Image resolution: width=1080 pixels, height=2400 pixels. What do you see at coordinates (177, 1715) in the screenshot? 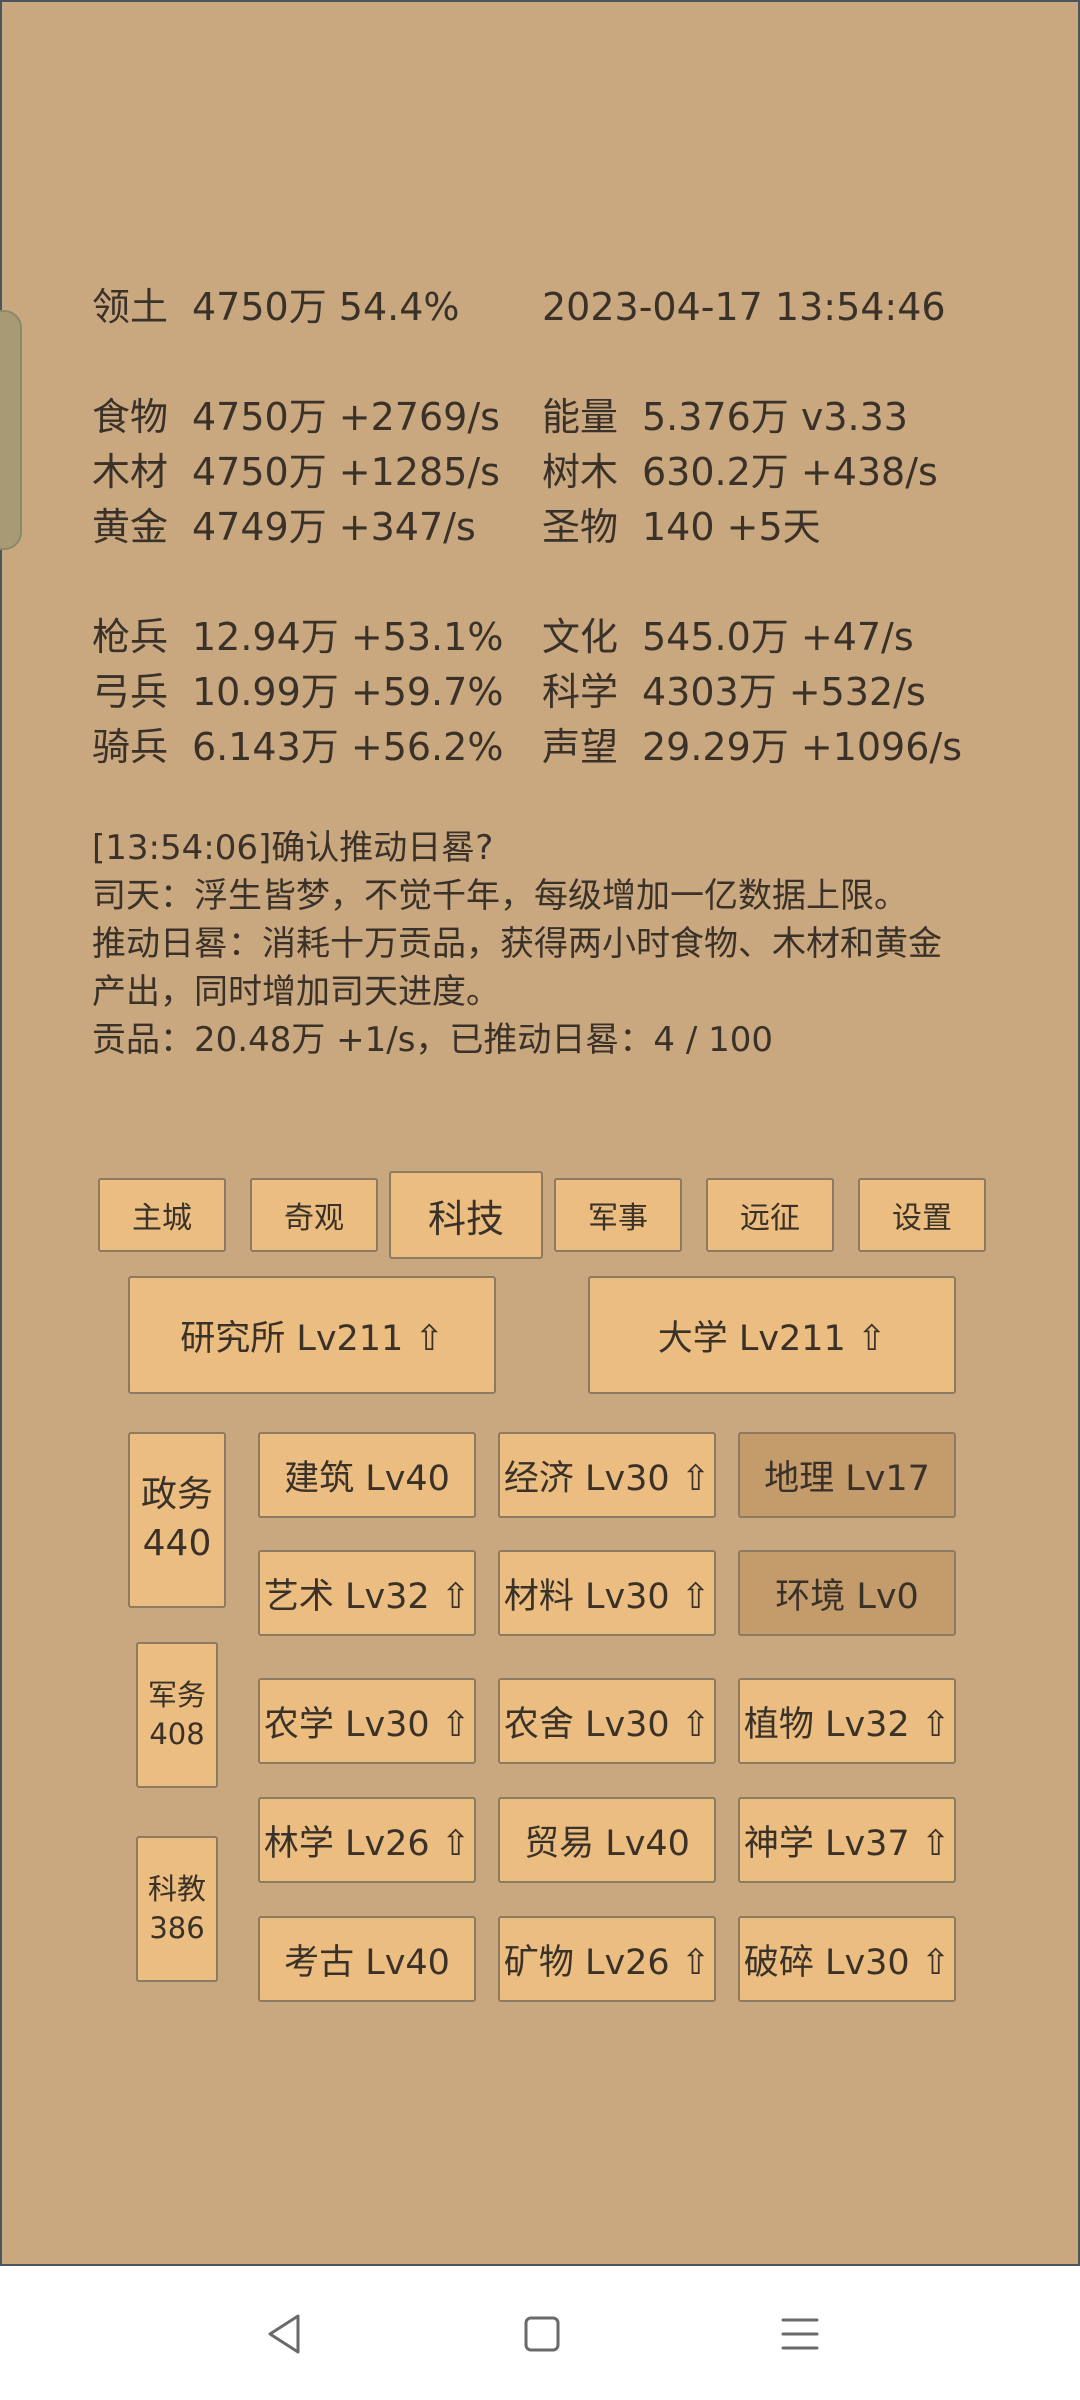
I see `military-affairs-button: 军务 408` at bounding box center [177, 1715].